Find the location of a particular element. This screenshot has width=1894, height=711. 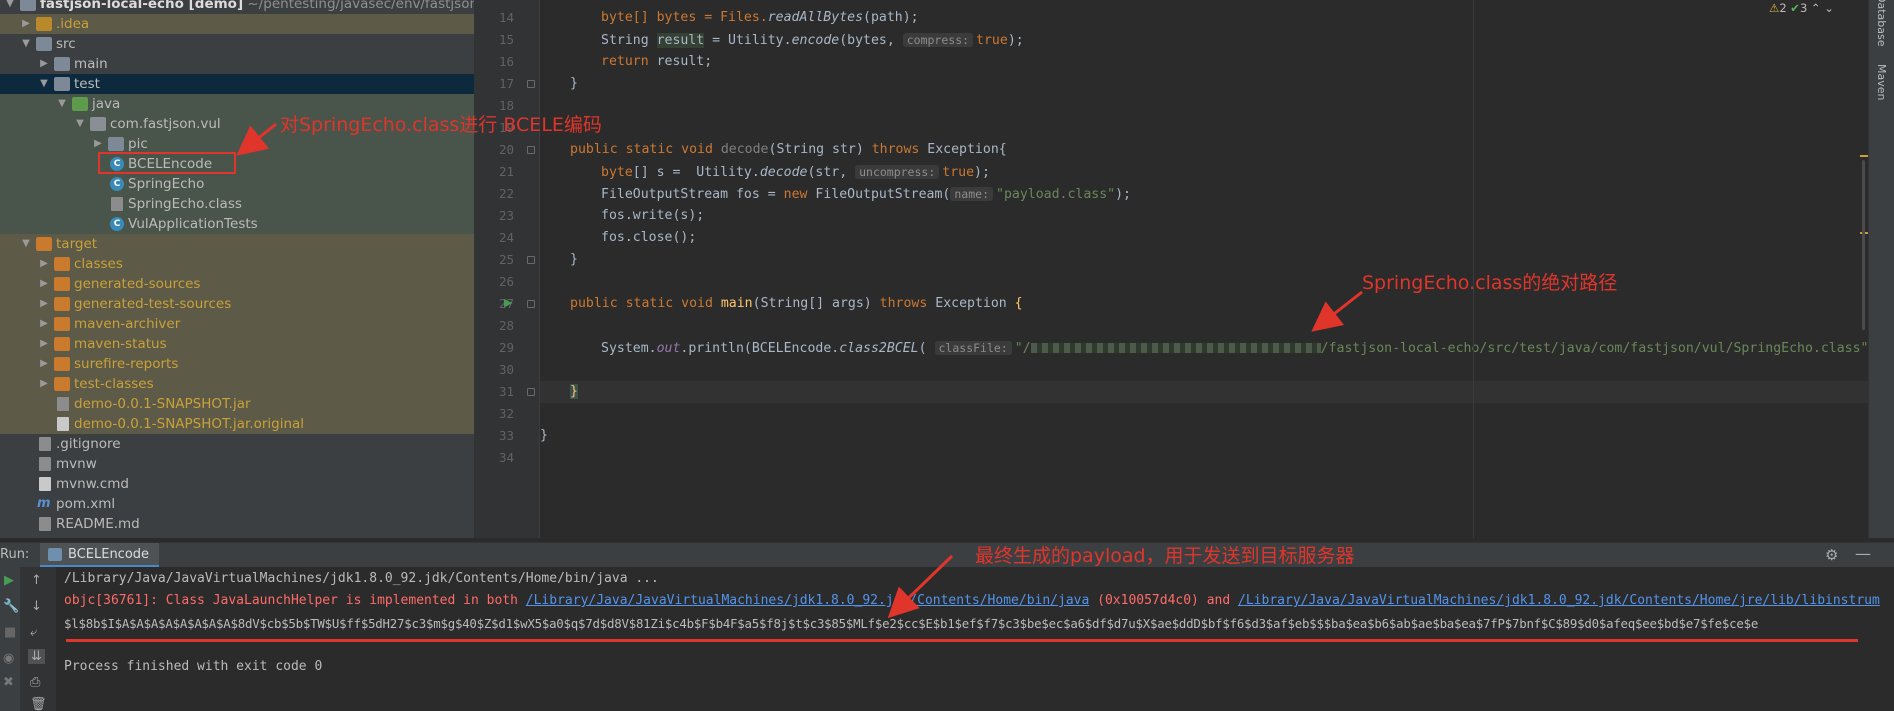

run-tab: BCELEncode is located at coordinates (100, 555).